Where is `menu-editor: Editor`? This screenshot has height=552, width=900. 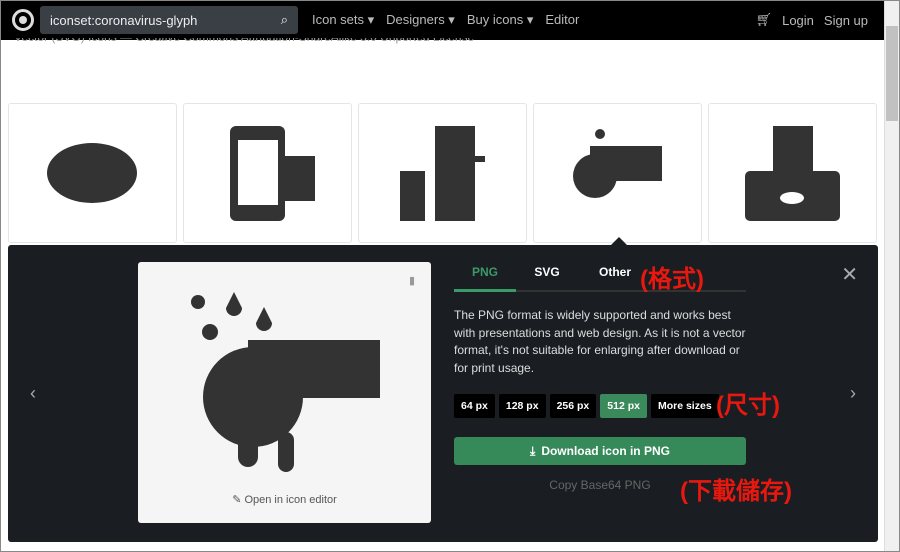
menu-editor: Editor is located at coordinates (562, 20).